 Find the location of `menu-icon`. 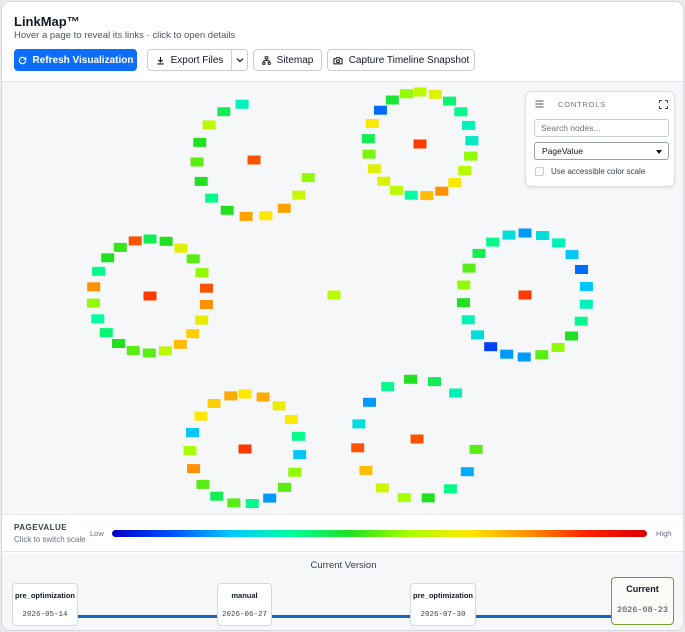

menu-icon is located at coordinates (539, 104).